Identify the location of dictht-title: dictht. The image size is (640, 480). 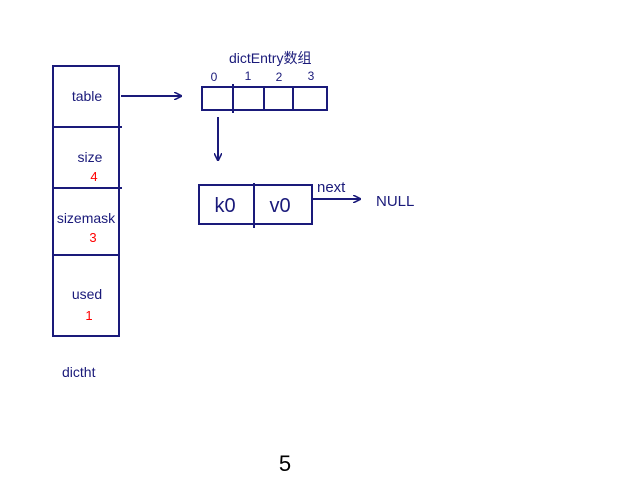
(79, 372).